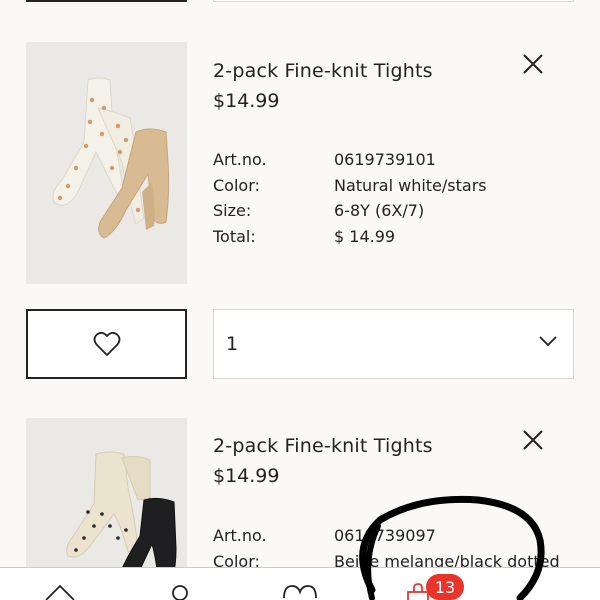 The image size is (600, 600). I want to click on color-value: Natural white/stars, so click(410, 185).